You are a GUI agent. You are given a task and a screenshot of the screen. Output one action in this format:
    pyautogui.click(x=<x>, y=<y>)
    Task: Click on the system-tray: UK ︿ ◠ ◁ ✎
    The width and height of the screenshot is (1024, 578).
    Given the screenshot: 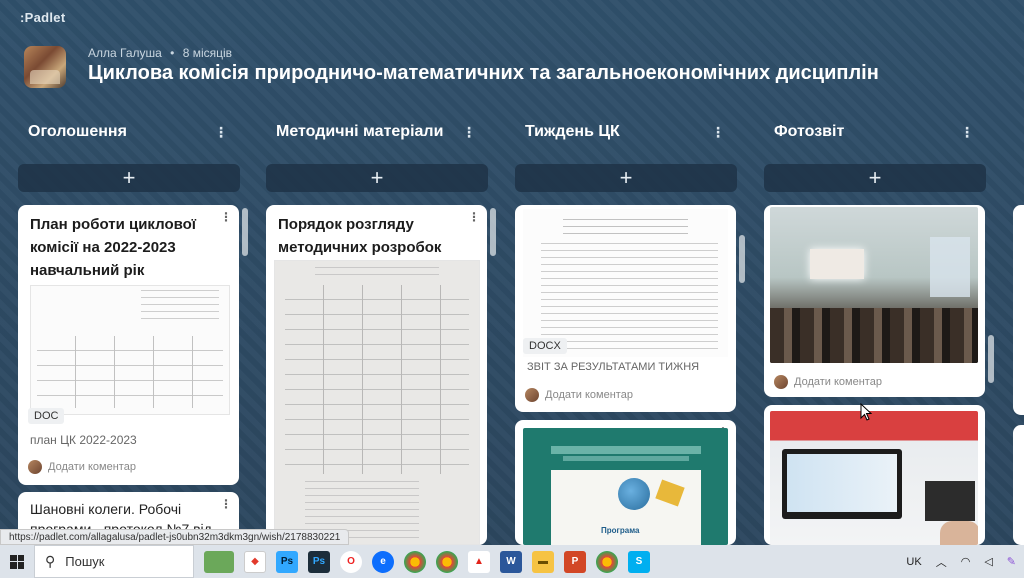 What is the action you would take?
    pyautogui.click(x=954, y=561)
    